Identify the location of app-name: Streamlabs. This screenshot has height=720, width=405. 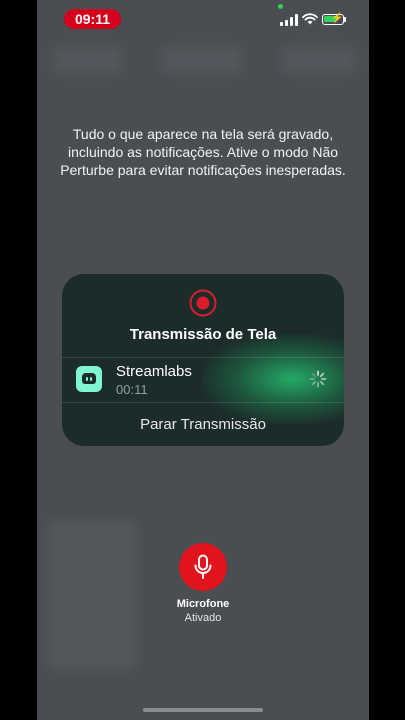
(154, 371).